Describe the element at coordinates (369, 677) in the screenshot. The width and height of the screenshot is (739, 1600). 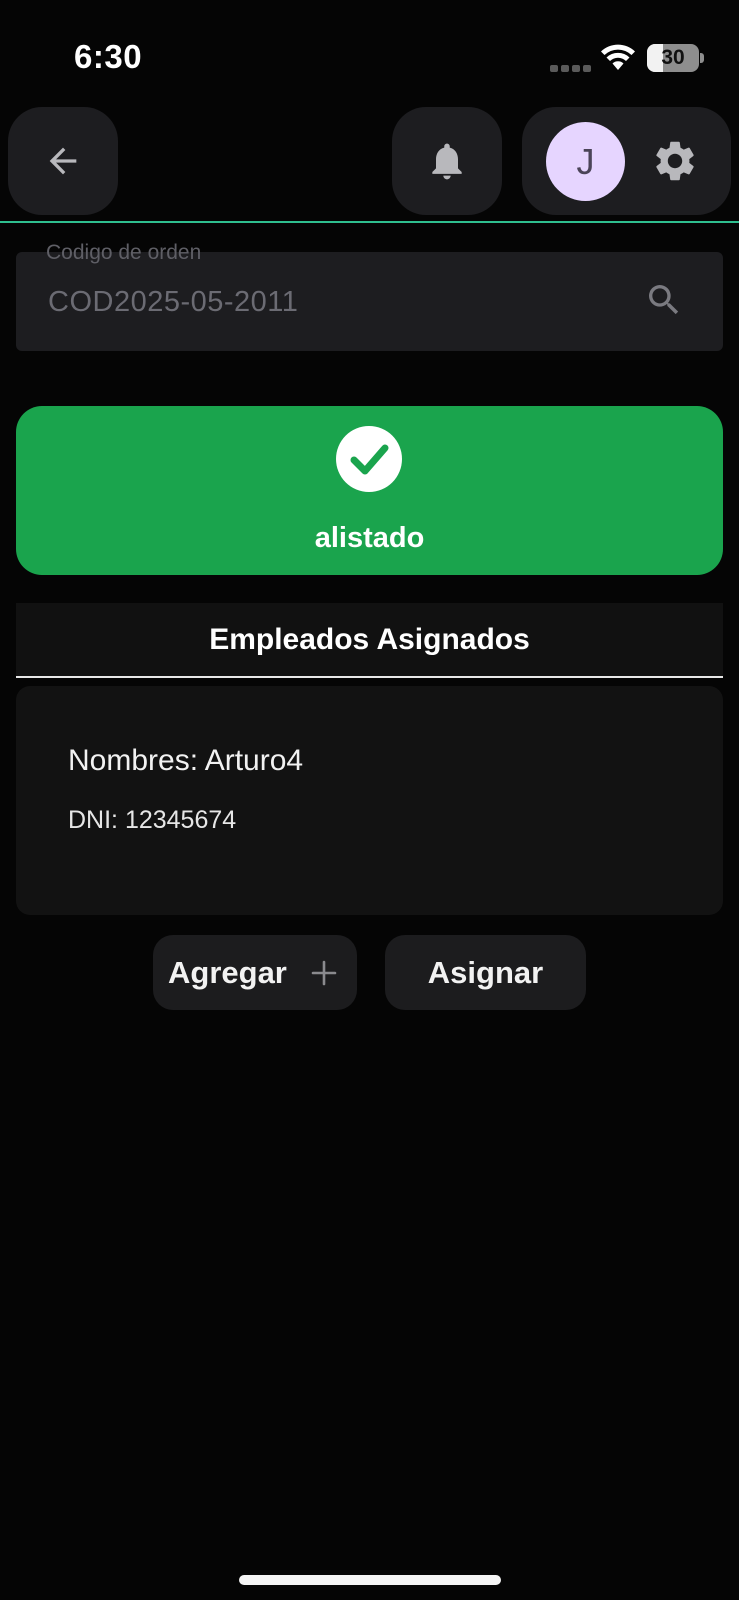
I see `section-divider` at that location.